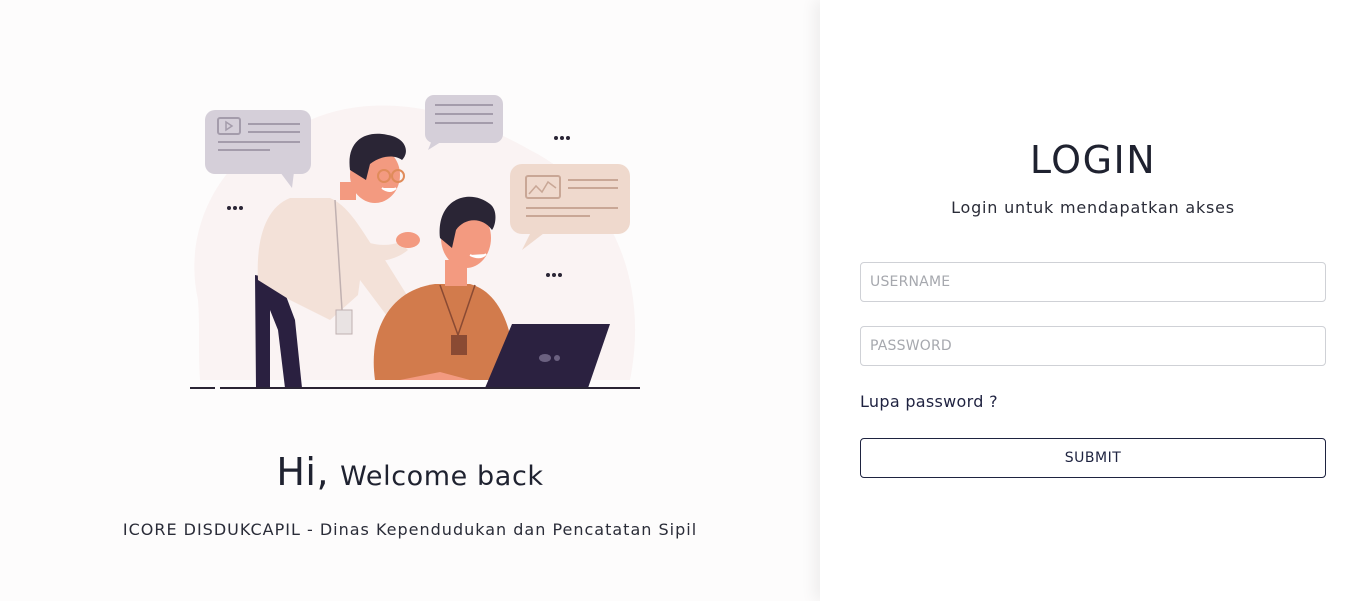 This screenshot has height=601, width=1366. I want to click on forgot-password-link: Lupa password ?, so click(929, 401).